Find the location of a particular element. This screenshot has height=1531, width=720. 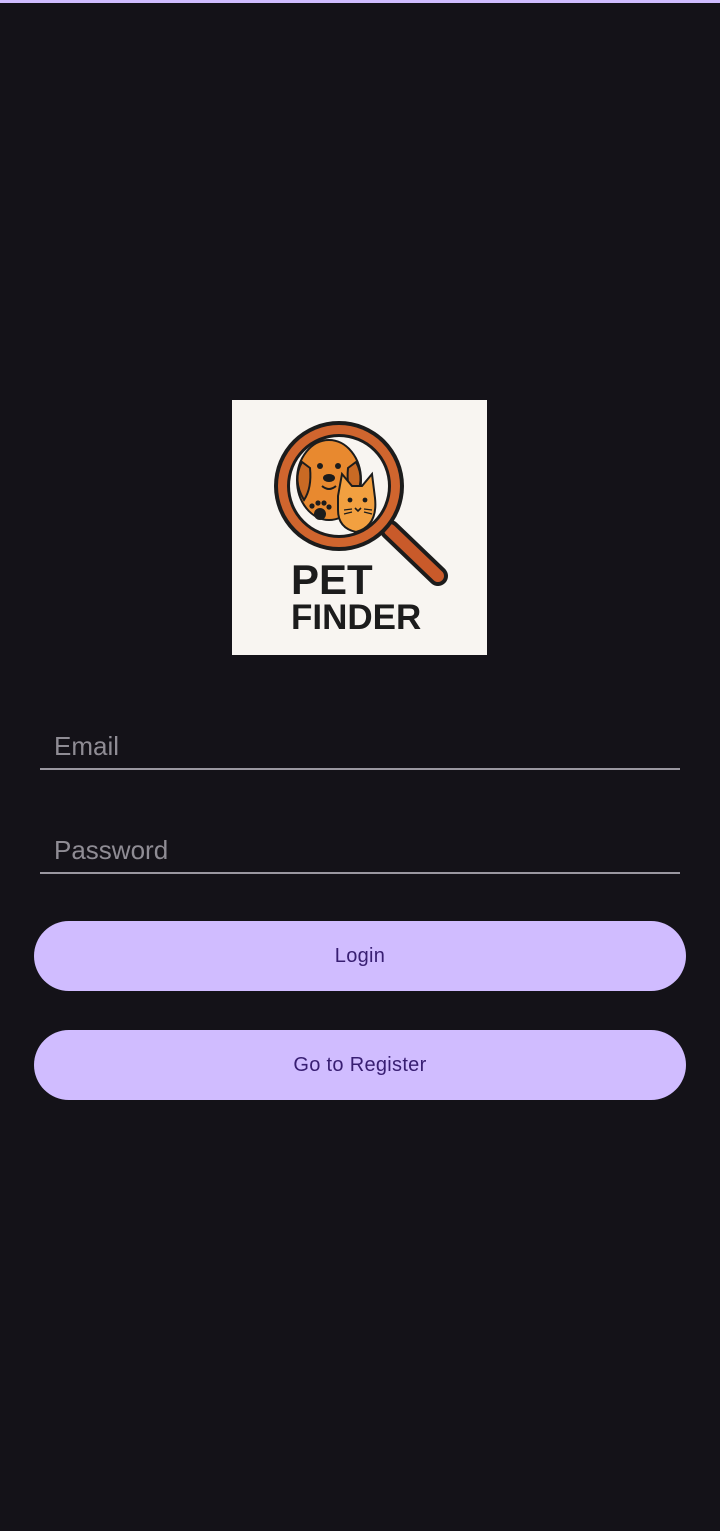

register-button-label: Go to Register is located at coordinates (360, 1064).